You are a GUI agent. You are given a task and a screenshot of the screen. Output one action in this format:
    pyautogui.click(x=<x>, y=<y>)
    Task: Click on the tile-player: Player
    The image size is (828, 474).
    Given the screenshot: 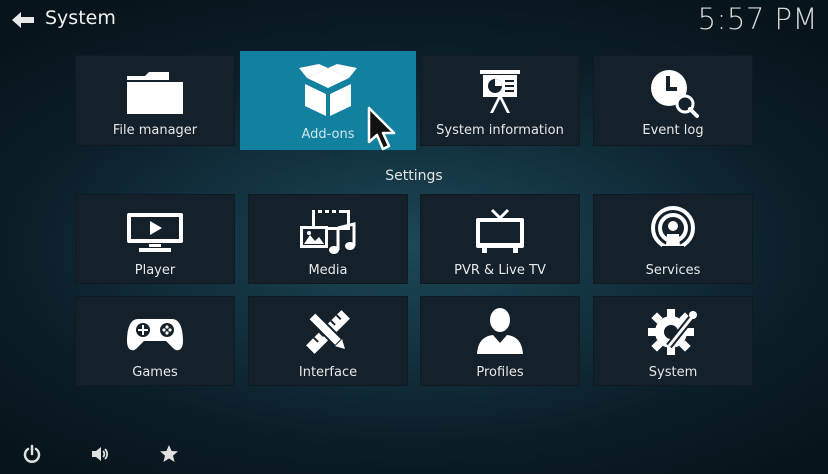 What is the action you would take?
    pyautogui.click(x=155, y=239)
    